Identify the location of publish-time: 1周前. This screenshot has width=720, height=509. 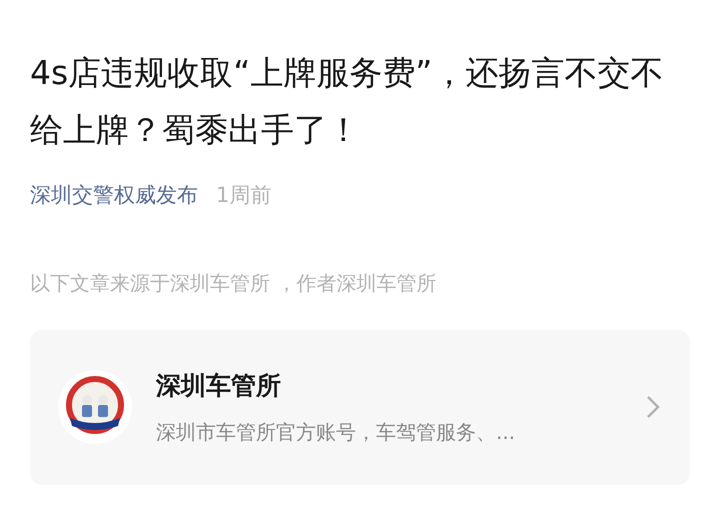
(244, 195).